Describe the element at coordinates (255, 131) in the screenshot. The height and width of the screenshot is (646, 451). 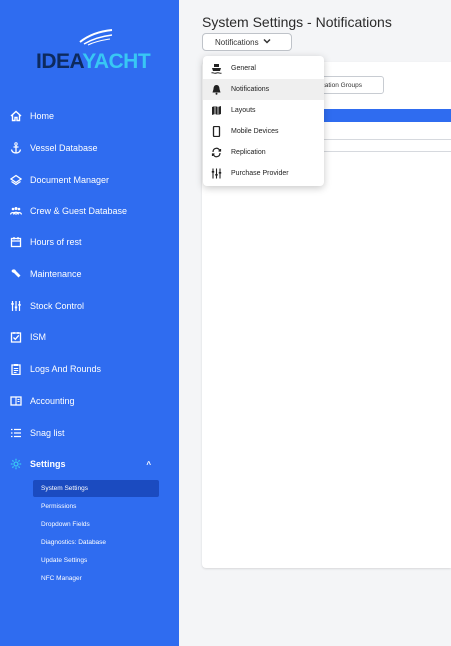
I see `menu-item-label: Mobile Devices` at that location.